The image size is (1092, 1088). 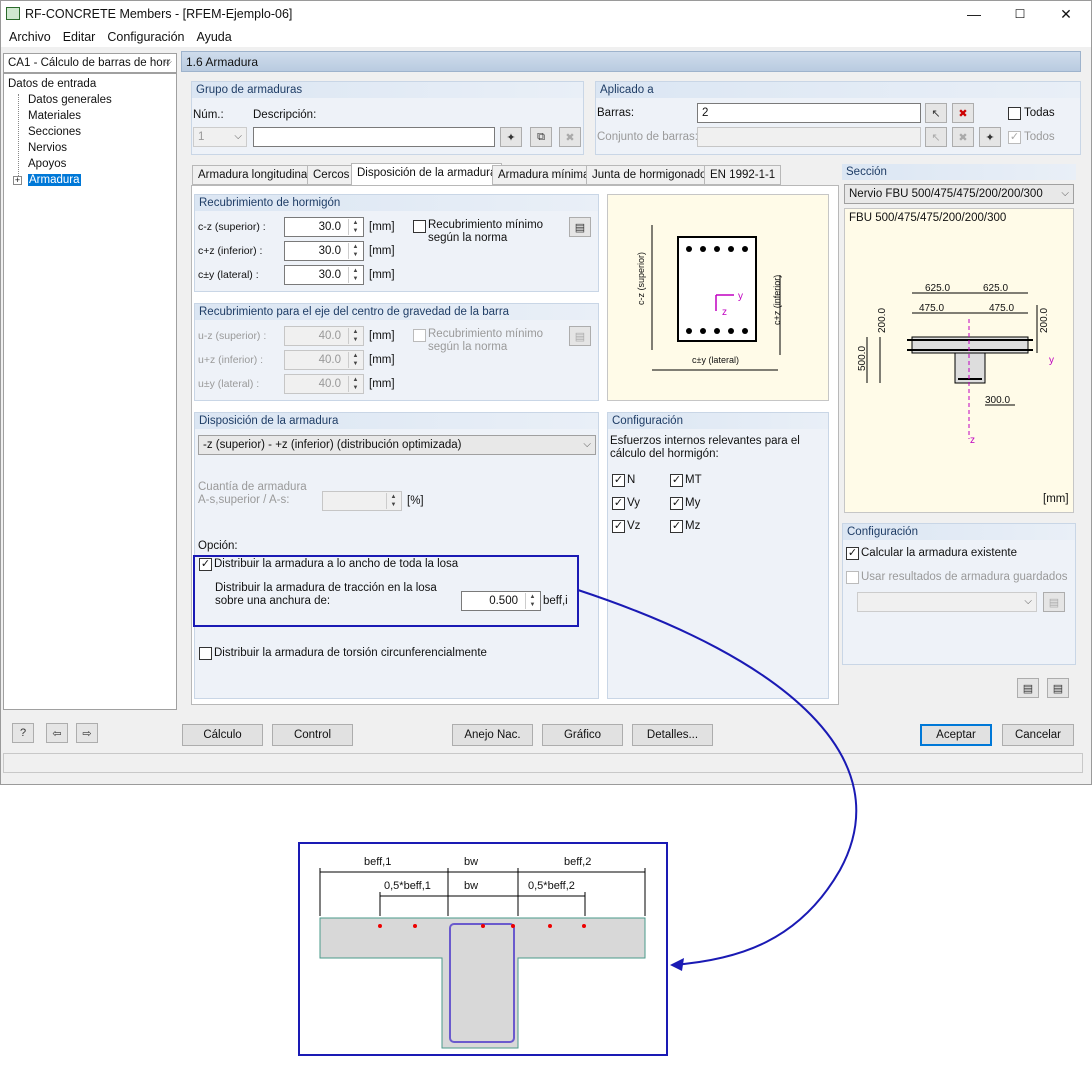 What do you see at coordinates (578, 862) in the screenshot?
I see `beff2-label: beff,2` at bounding box center [578, 862].